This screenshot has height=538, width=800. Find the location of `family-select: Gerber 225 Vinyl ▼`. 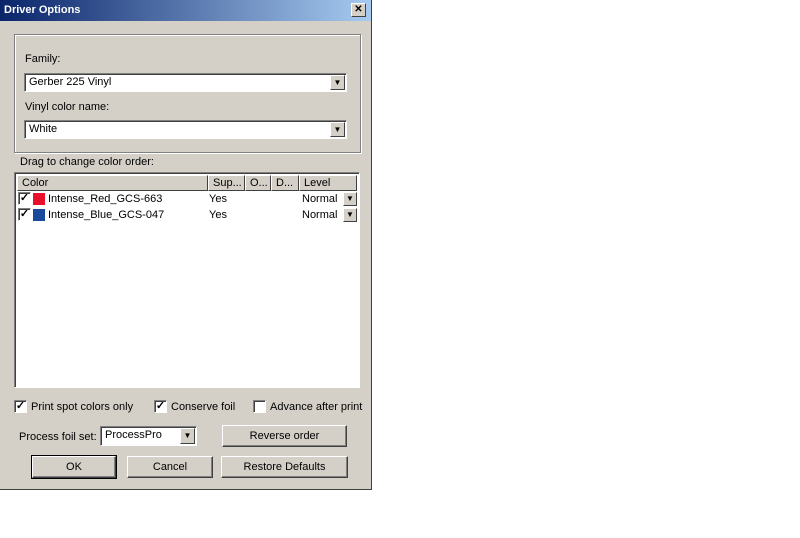

family-select: Gerber 225 Vinyl ▼ is located at coordinates (185, 82).